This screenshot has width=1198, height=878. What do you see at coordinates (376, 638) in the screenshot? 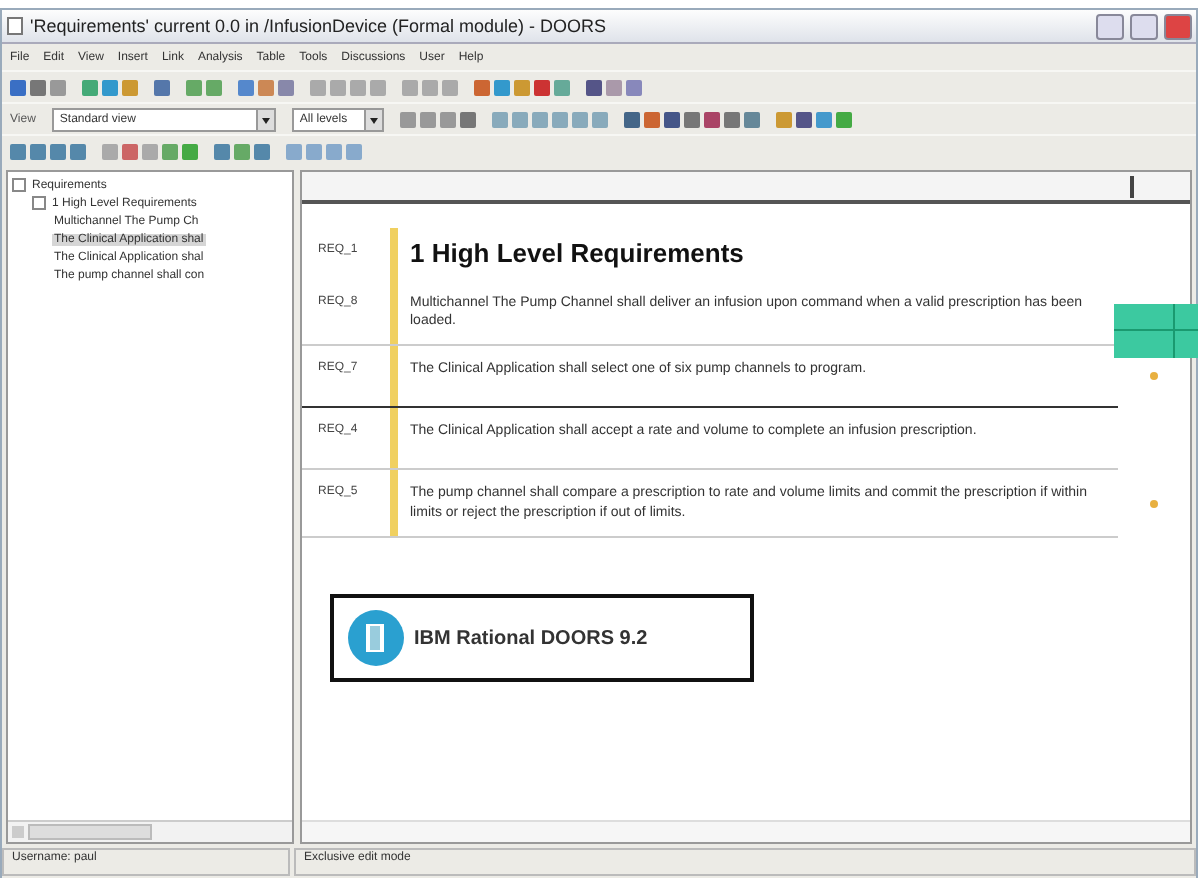
I see `door-icon` at bounding box center [376, 638].